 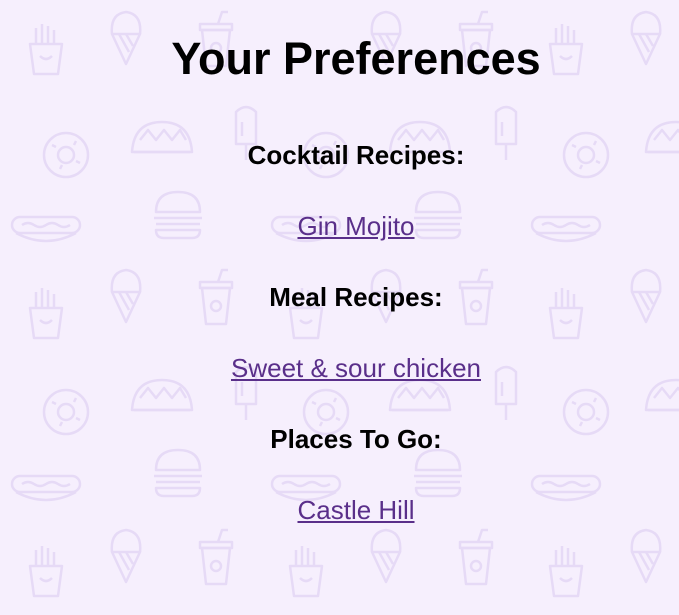 I want to click on meal-recipe-link: Sweet & sour chicken, so click(x=356, y=368).